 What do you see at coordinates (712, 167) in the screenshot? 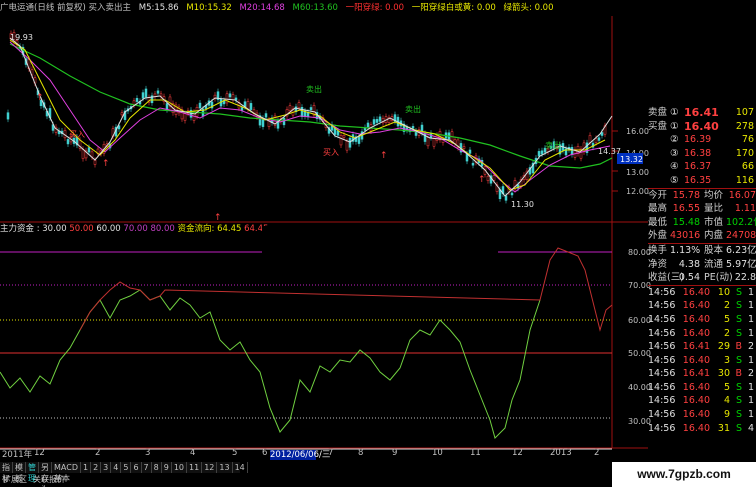
I see `buy-row: ④ 16.37 66` at bounding box center [712, 167].